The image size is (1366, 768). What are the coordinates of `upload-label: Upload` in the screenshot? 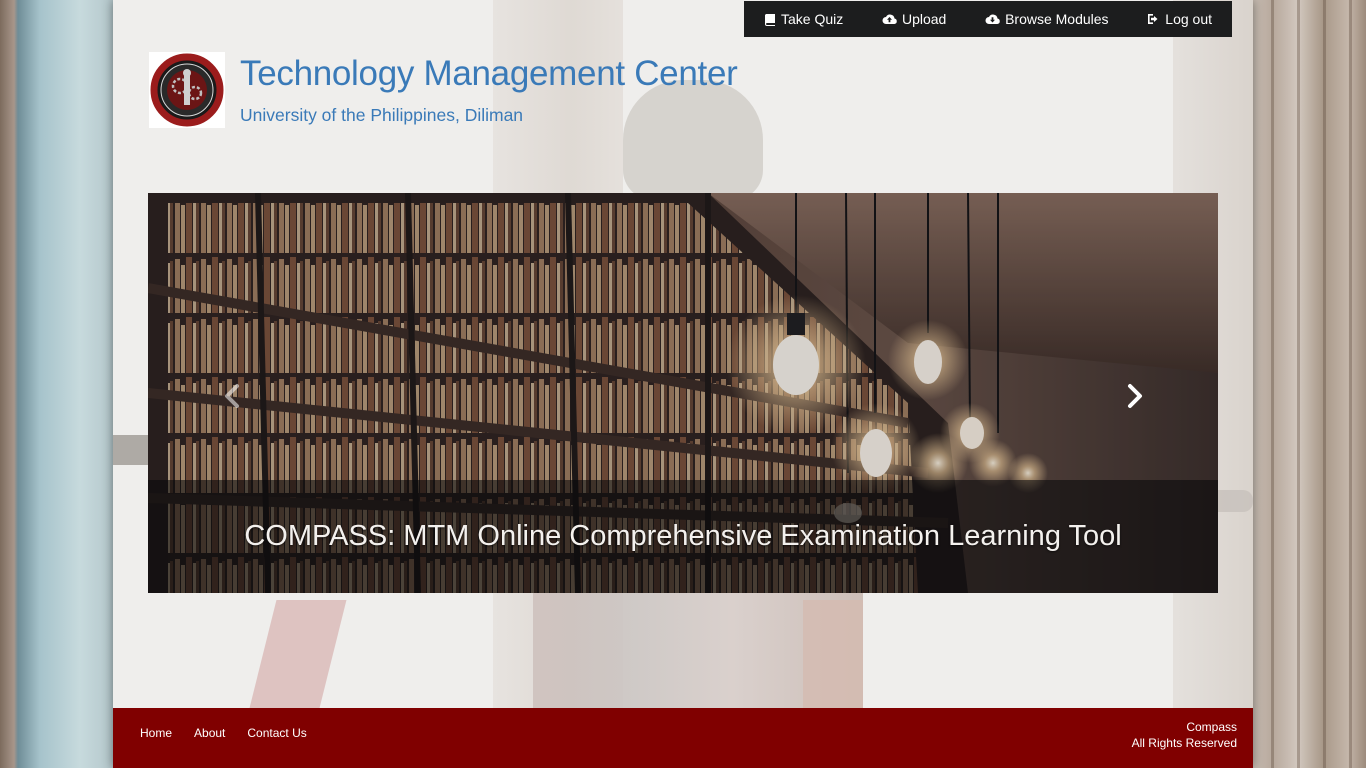 It's located at (924, 19).